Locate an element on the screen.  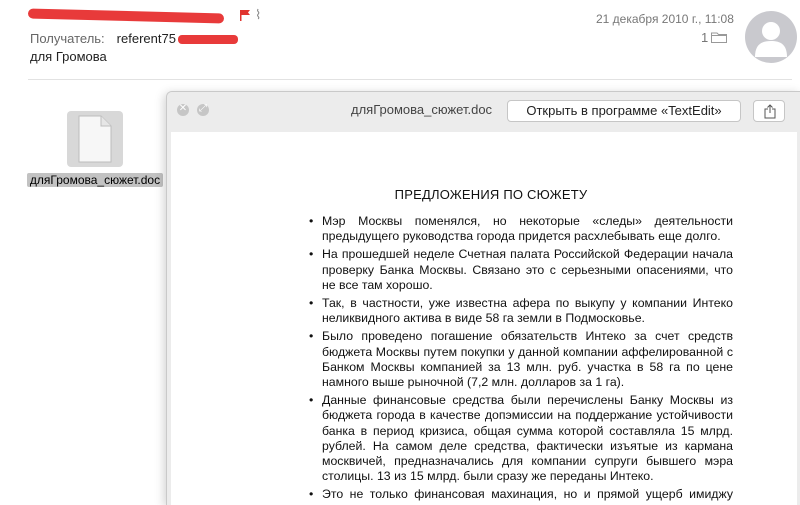
attachment-count: 1 is located at coordinates (705, 37).